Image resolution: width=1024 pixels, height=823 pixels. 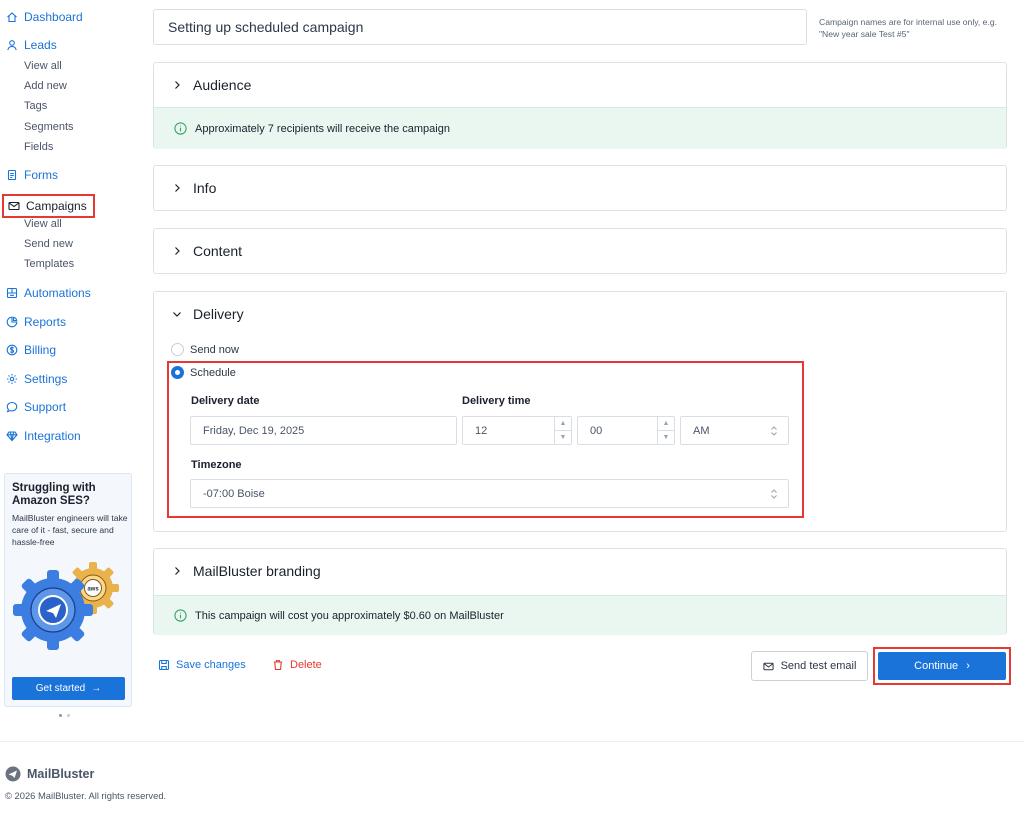 What do you see at coordinates (323, 430) in the screenshot?
I see `delivery-date-input: Friday, Dec 19, 2025` at bounding box center [323, 430].